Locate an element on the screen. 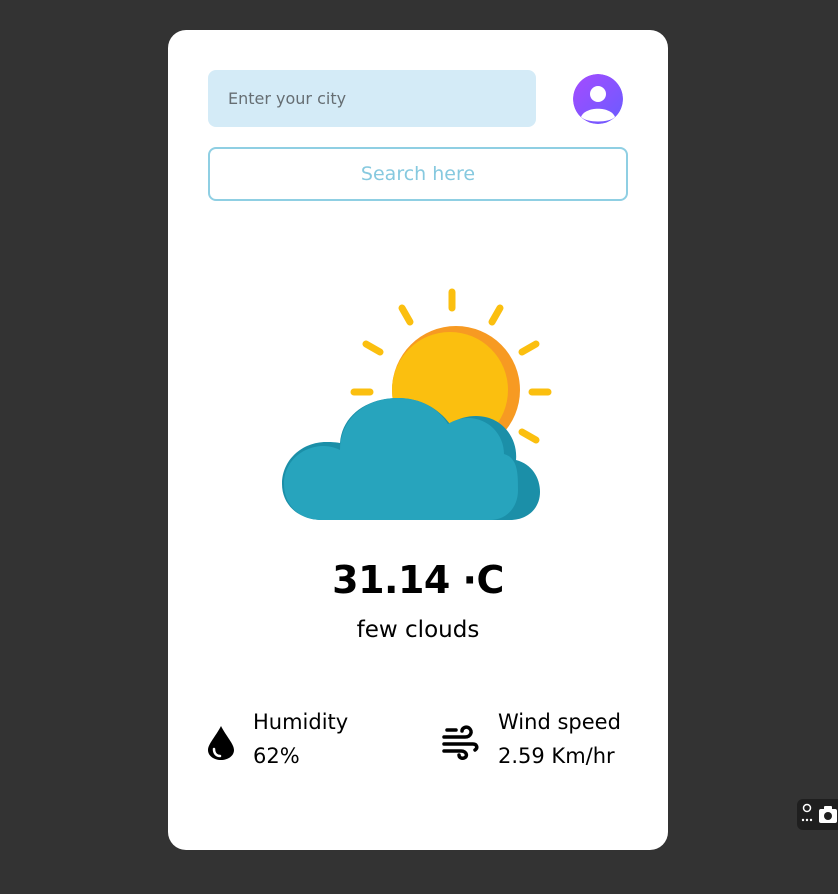  weather-condition: few clouds is located at coordinates (418, 630).